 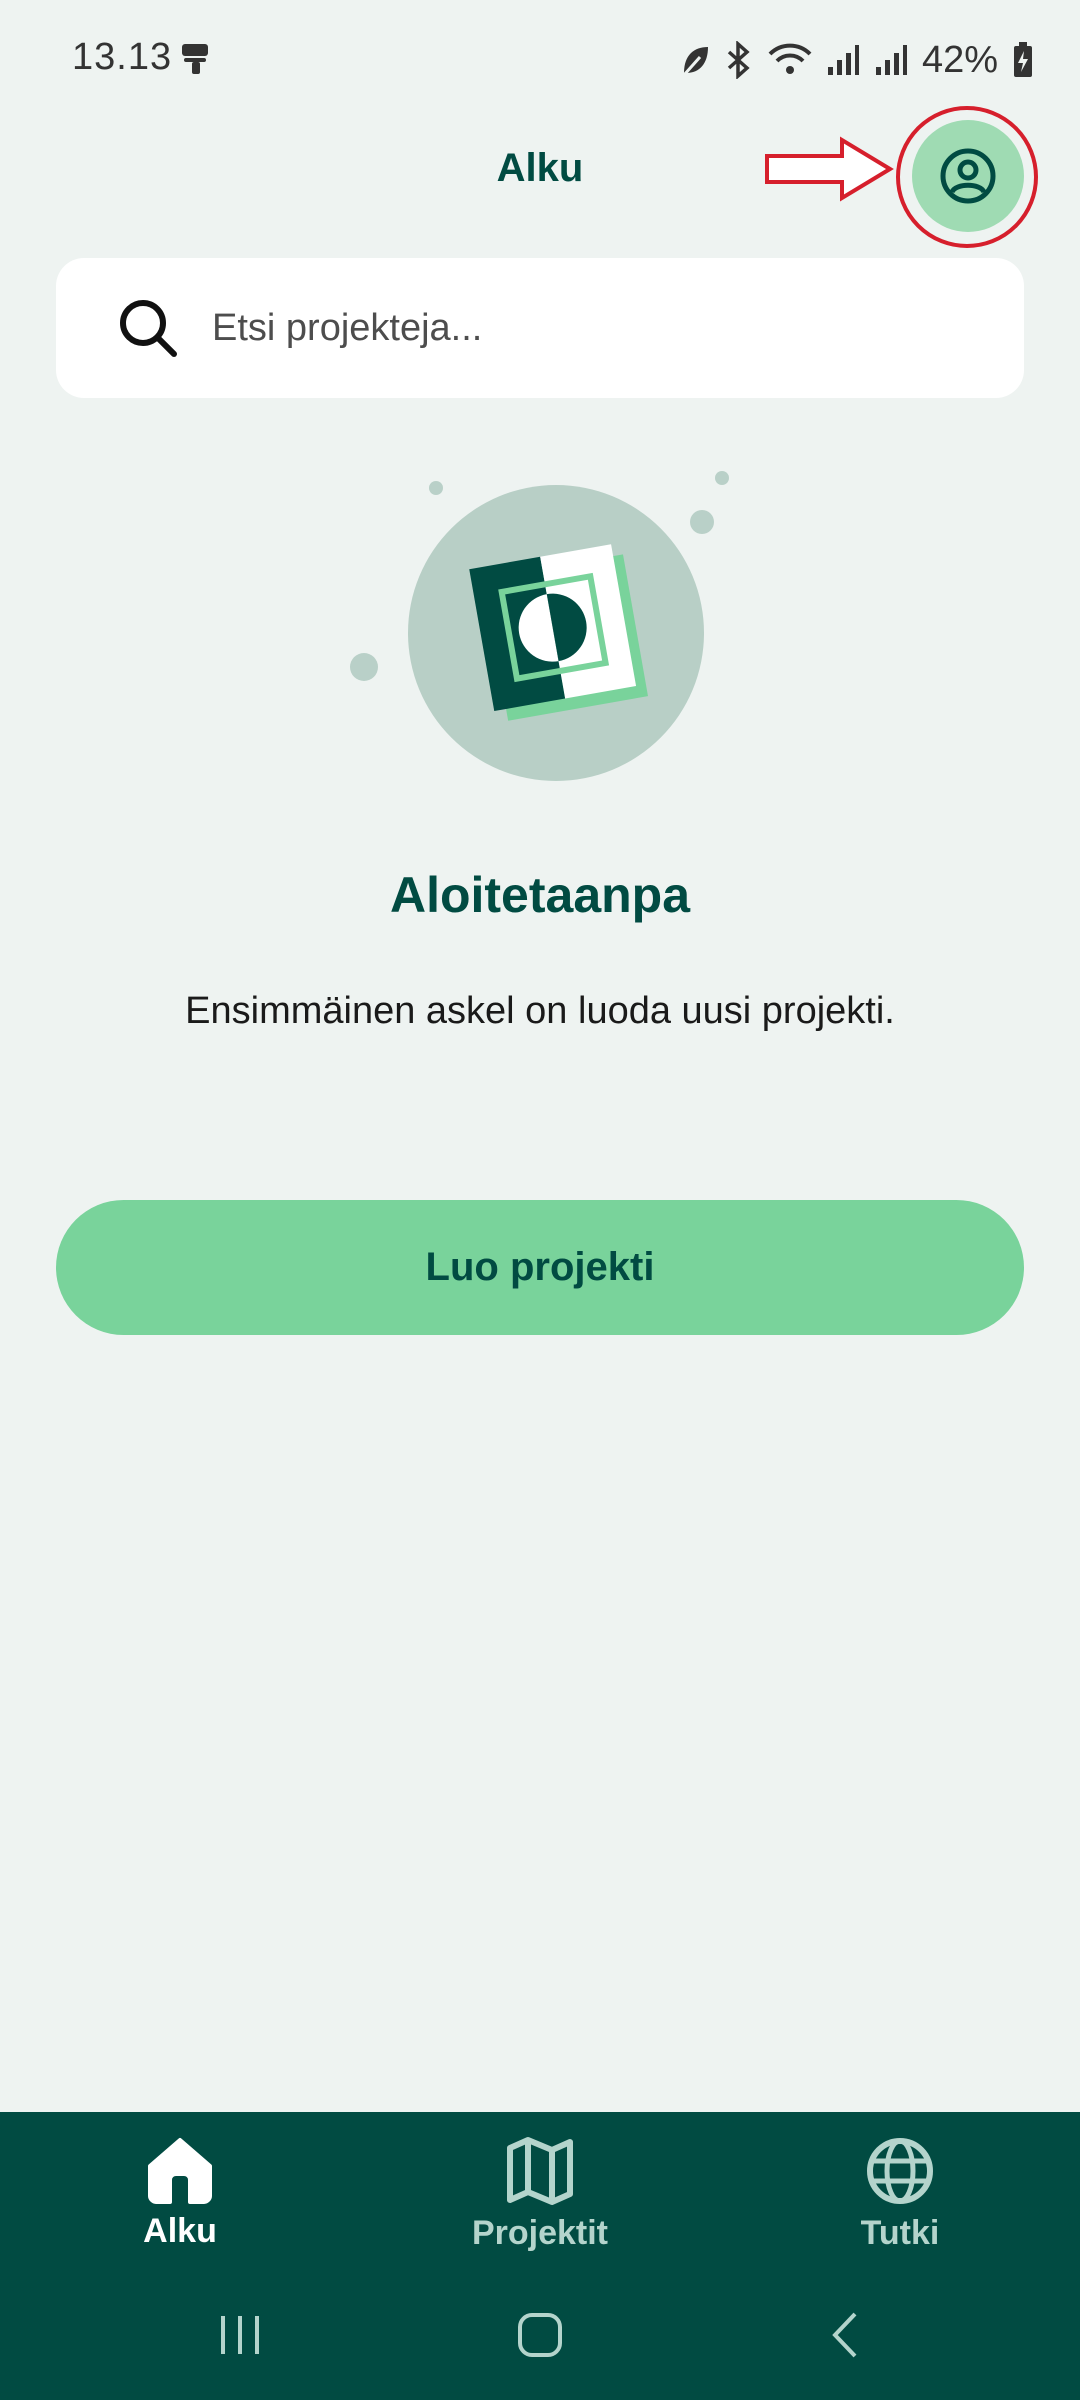 I want to click on home-square-icon, so click(x=540, y=2335).